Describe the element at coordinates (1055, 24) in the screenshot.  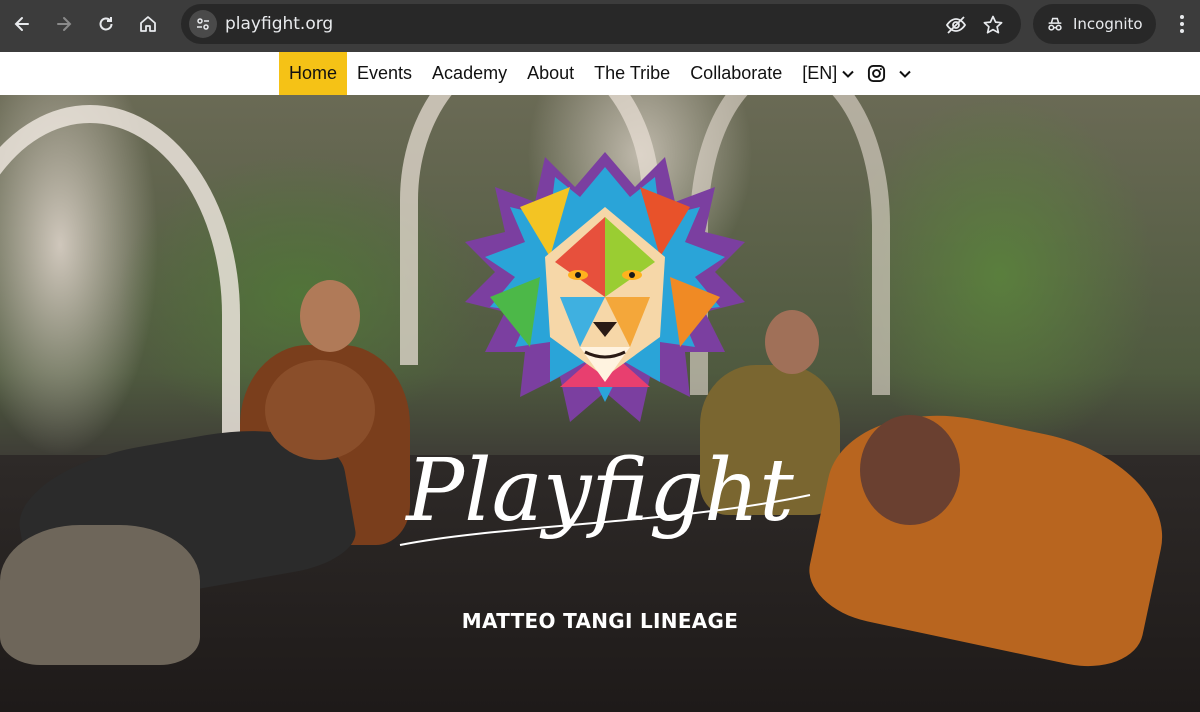
I see `incognito-icon` at that location.